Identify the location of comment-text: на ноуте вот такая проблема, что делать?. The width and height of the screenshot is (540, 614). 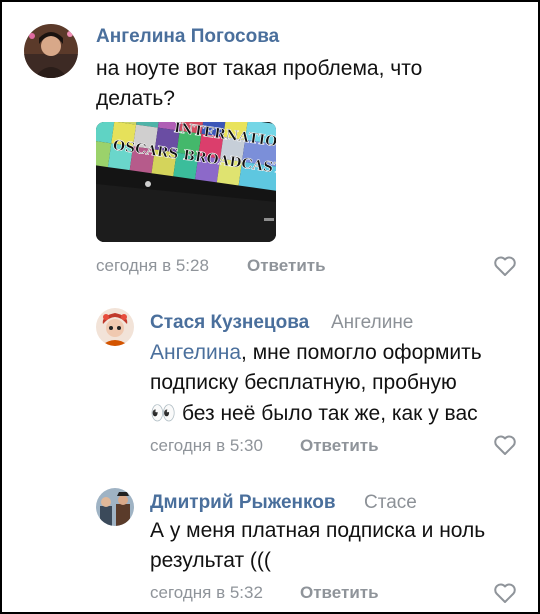
(306, 84).